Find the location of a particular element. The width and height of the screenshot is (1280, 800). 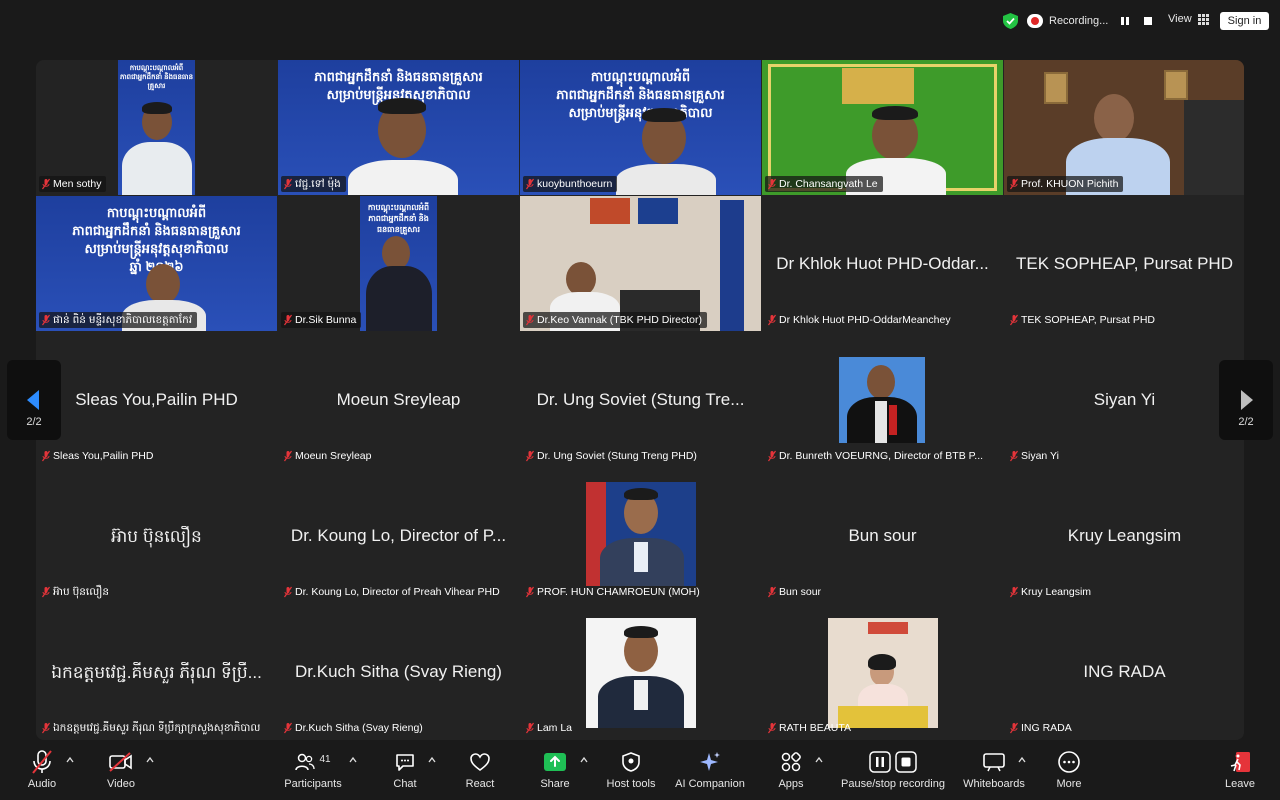

participant-tile: Dr.Keo Vannak (TBK PHD Director) is located at coordinates (640, 263).